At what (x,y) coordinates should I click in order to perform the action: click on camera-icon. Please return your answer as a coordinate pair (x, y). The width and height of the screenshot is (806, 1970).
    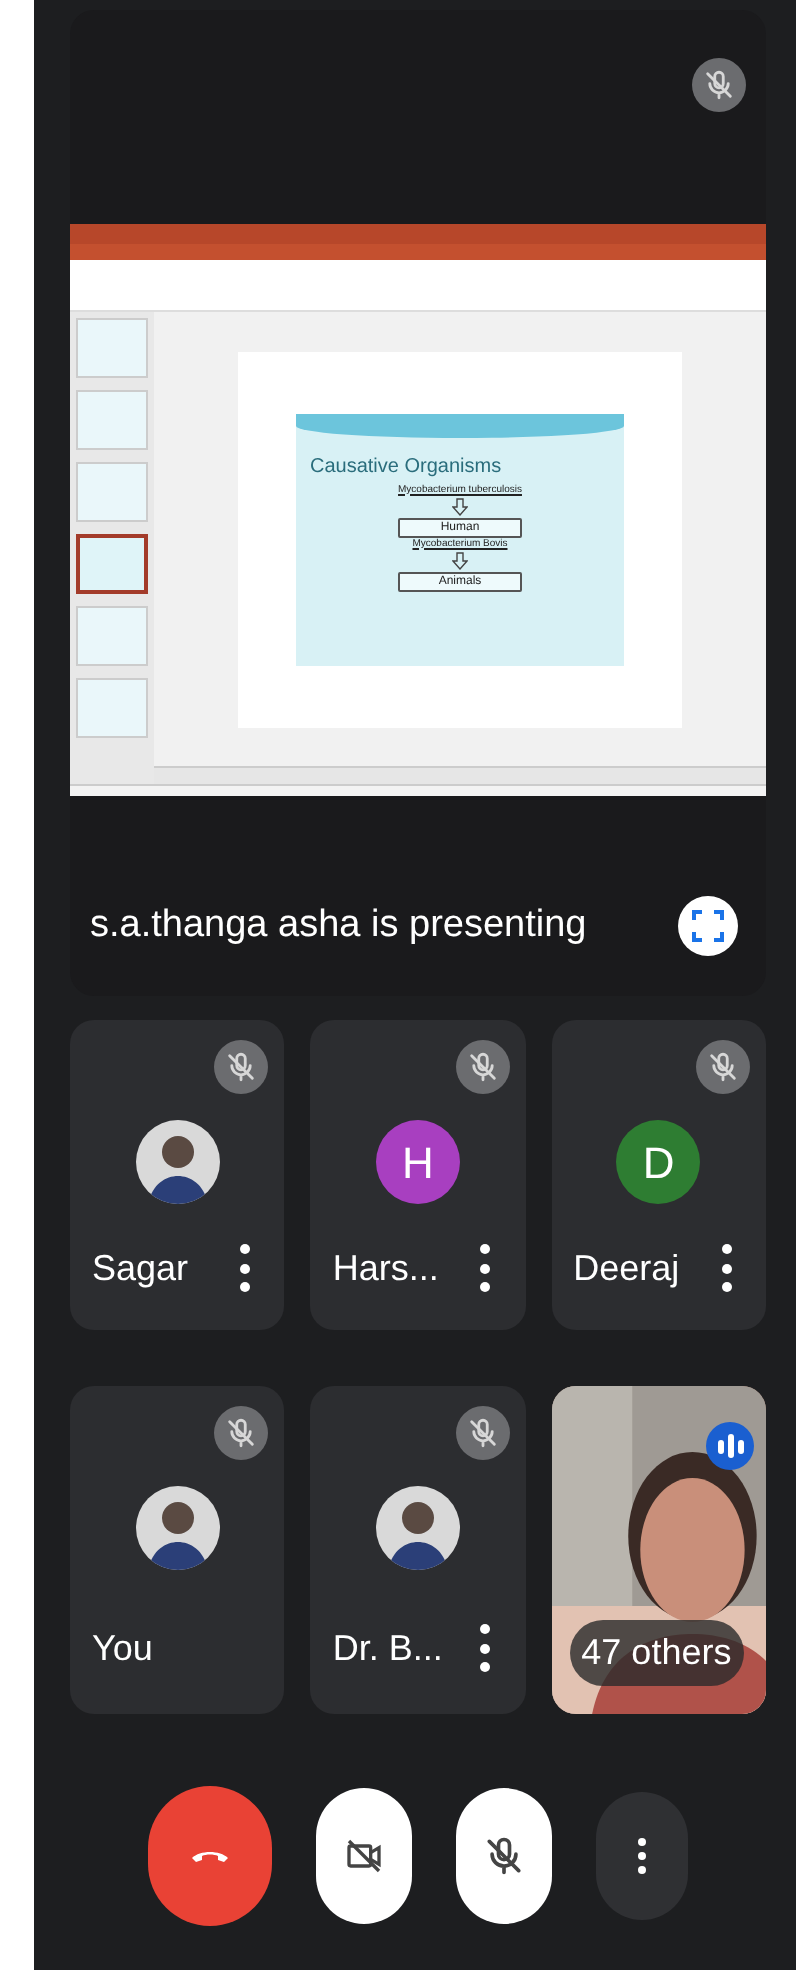
    Looking at the image, I should click on (364, 1856).